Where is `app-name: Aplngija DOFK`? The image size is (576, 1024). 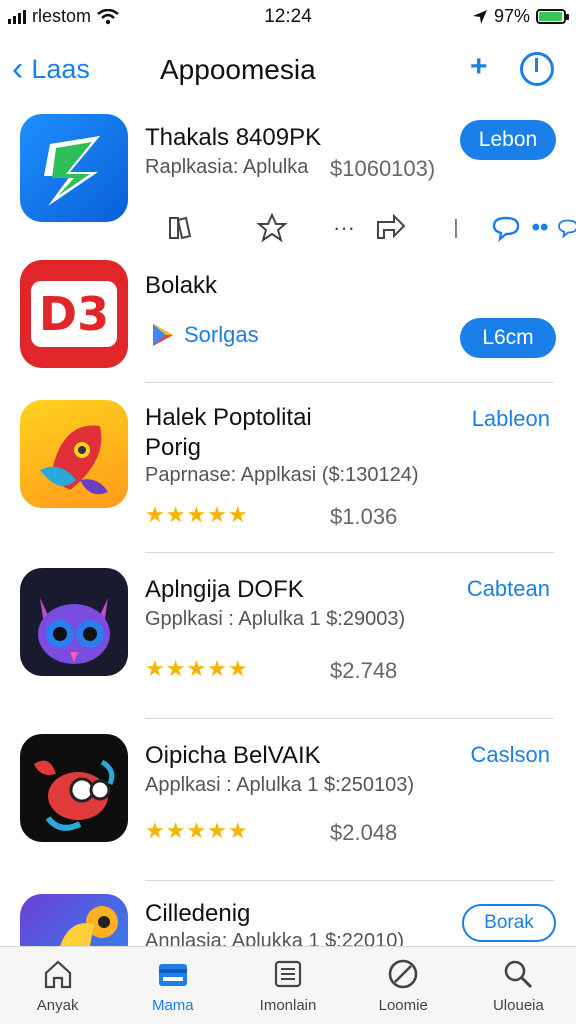
app-name: Aplngija DOFK is located at coordinates (224, 589).